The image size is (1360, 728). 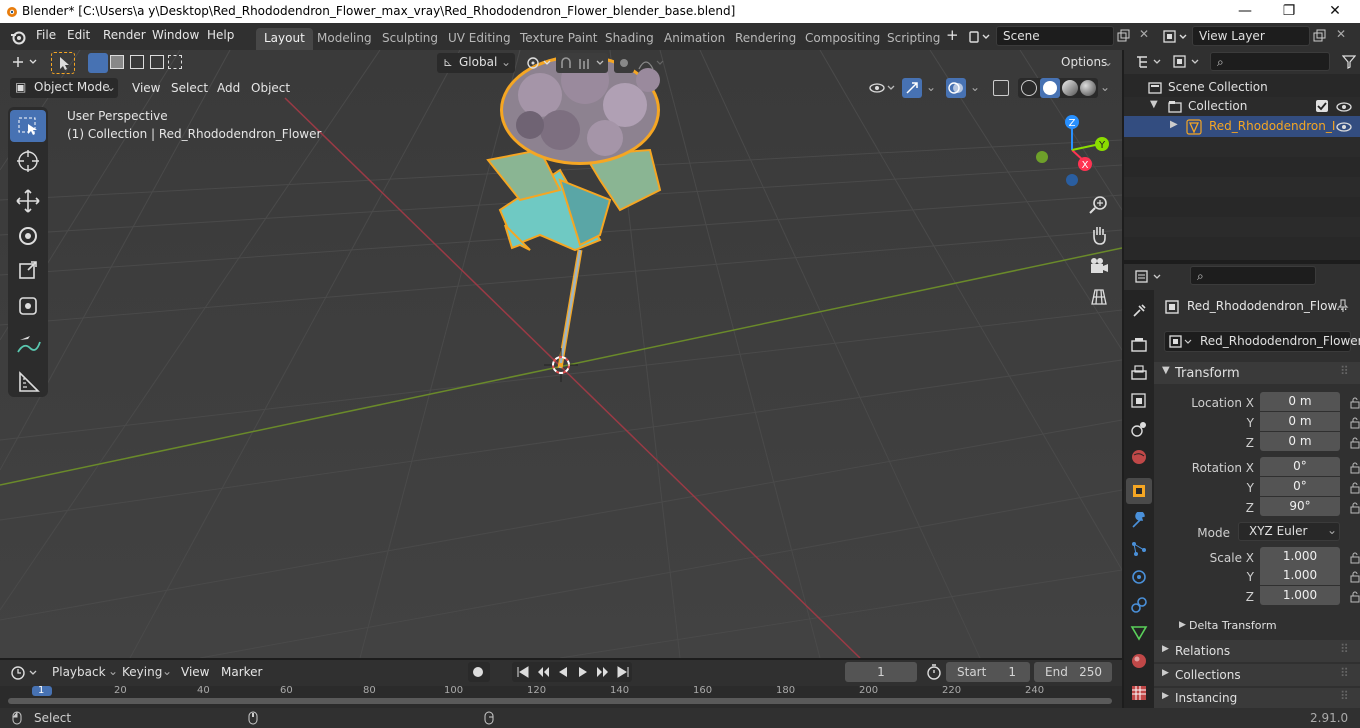 I want to click on tab-scripting: Scripting, so click(x=913, y=39).